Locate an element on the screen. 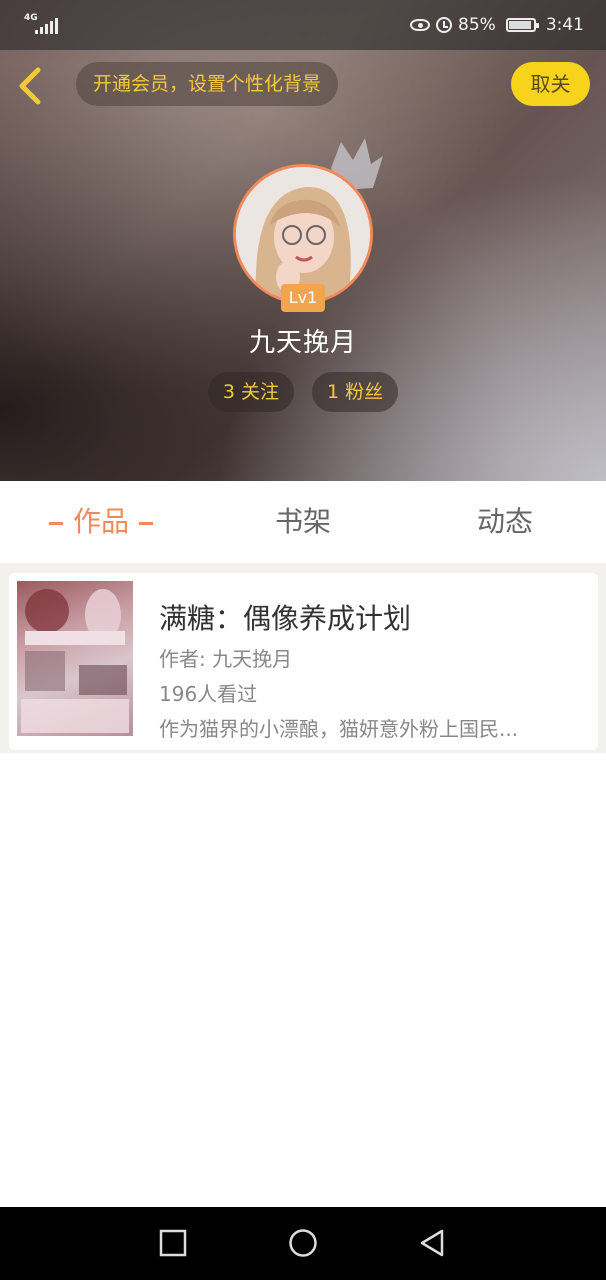  username: 九天挽月 is located at coordinates (302, 343).